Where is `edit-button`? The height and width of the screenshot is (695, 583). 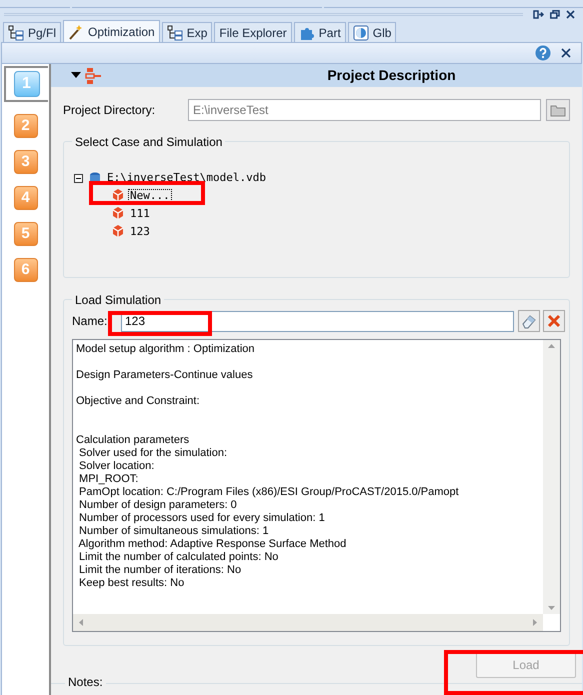 edit-button is located at coordinates (529, 321).